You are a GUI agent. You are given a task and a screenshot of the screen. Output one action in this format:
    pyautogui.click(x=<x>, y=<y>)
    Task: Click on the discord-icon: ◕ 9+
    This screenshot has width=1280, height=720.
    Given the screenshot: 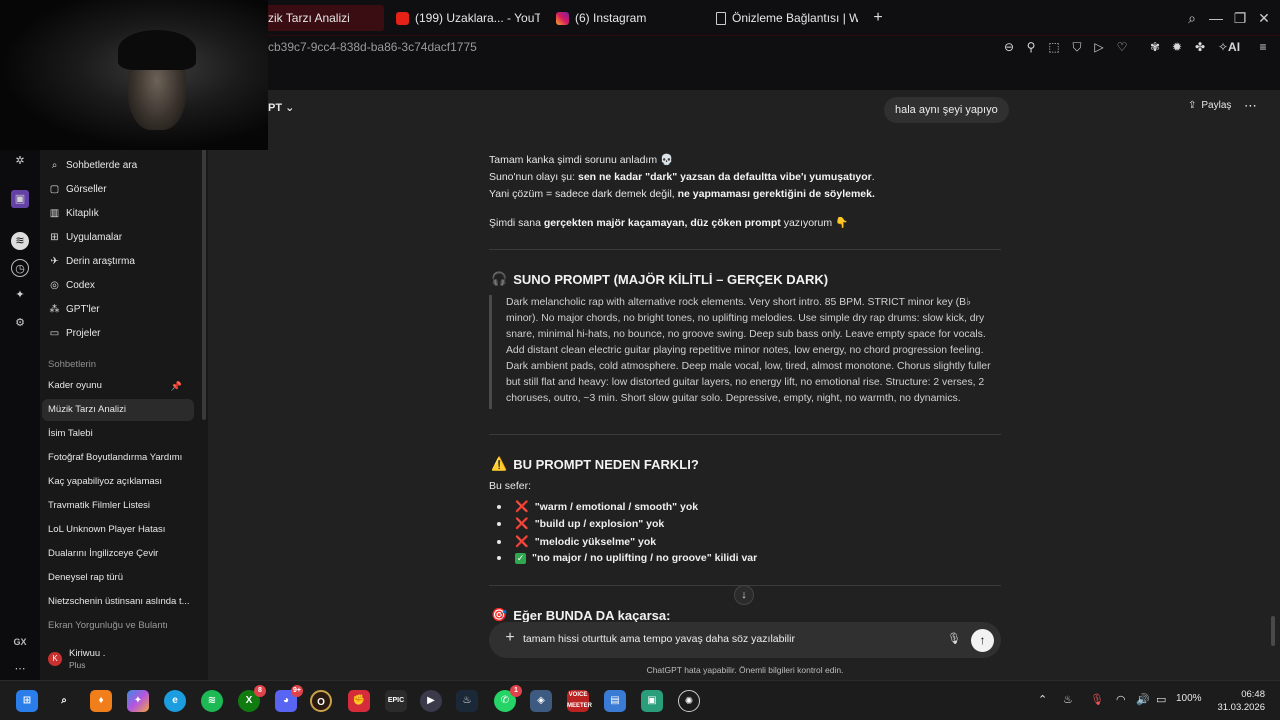 What is the action you would take?
    pyautogui.click(x=289, y=698)
    